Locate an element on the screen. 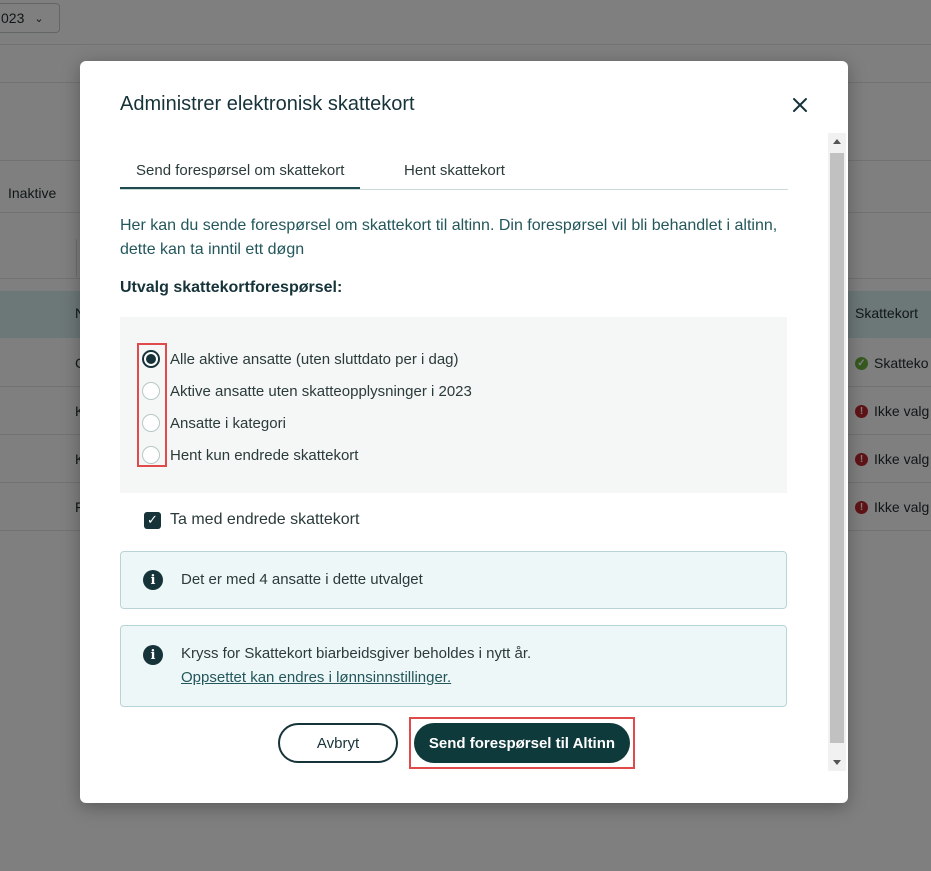 The image size is (931, 871). close-icon is located at coordinates (800, 105).